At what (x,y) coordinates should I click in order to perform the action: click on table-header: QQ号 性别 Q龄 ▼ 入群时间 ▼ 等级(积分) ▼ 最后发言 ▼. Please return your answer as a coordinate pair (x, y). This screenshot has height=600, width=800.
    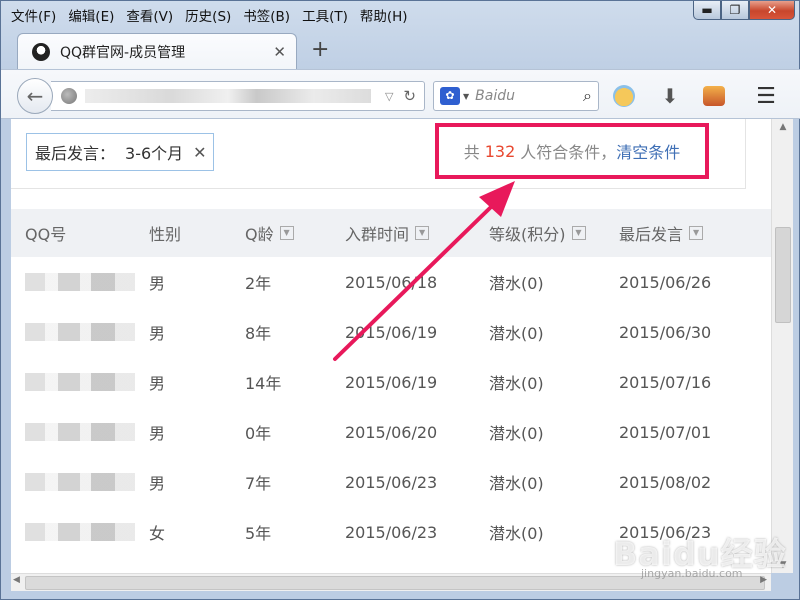
    Looking at the image, I should click on (391, 233).